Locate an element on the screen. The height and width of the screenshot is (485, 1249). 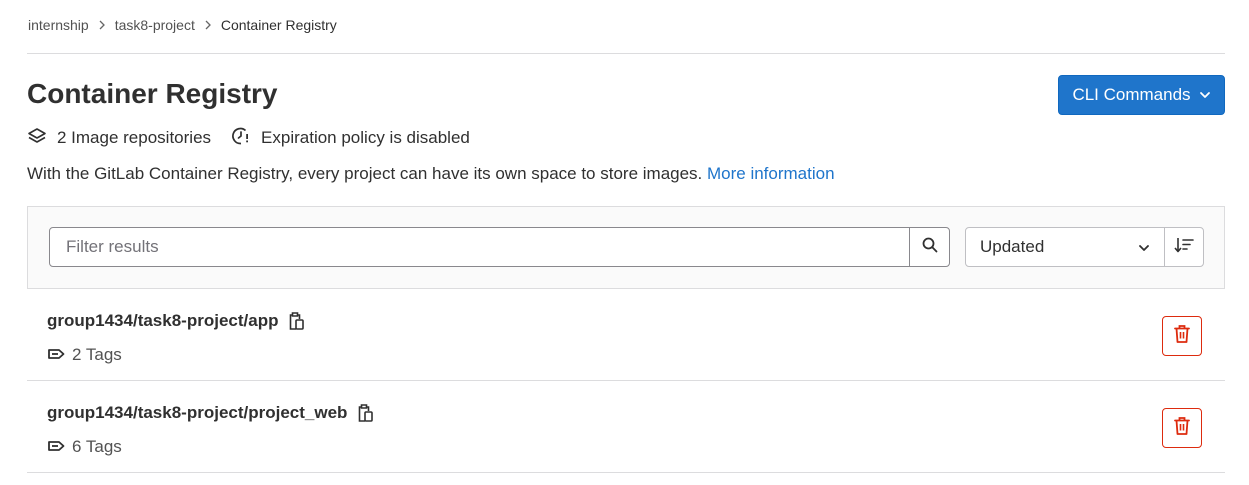
repositories-count-text: 2 Image repositories is located at coordinates (134, 137).